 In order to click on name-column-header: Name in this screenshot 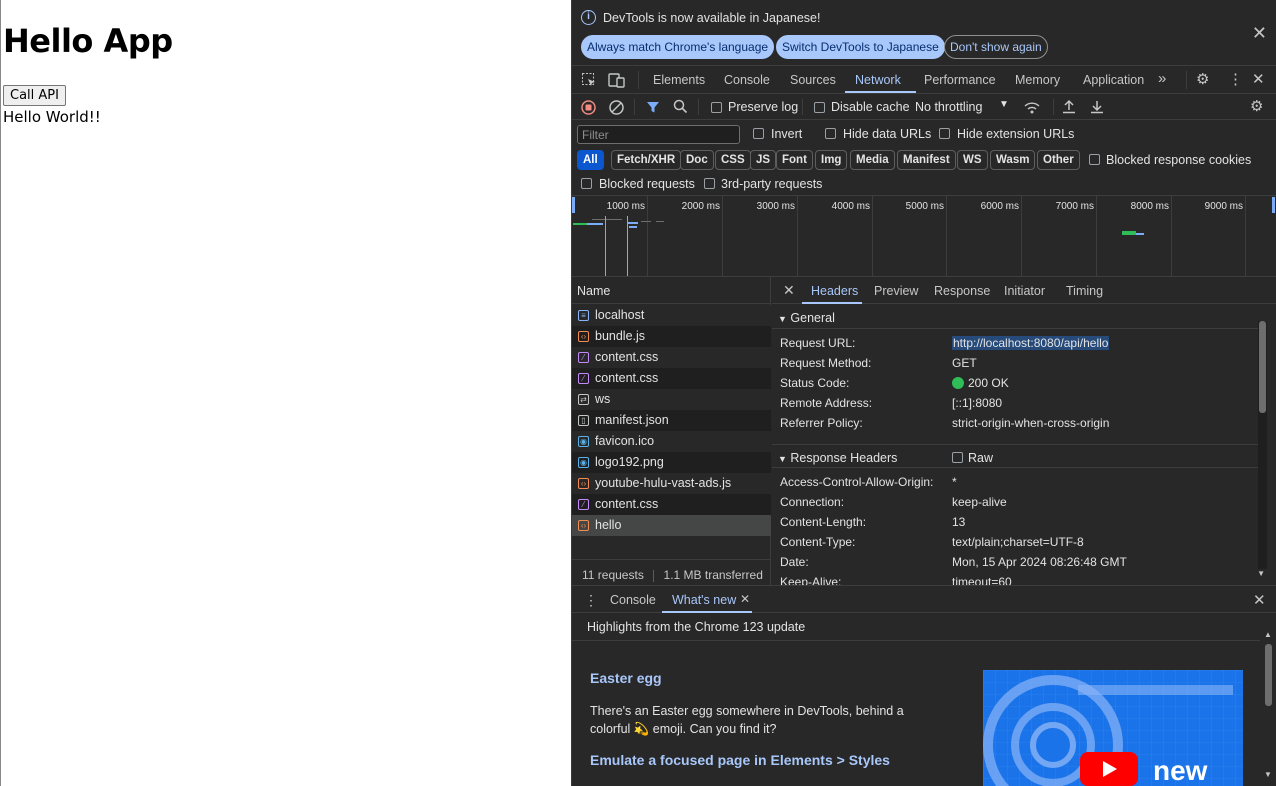, I will do `click(671, 290)`.